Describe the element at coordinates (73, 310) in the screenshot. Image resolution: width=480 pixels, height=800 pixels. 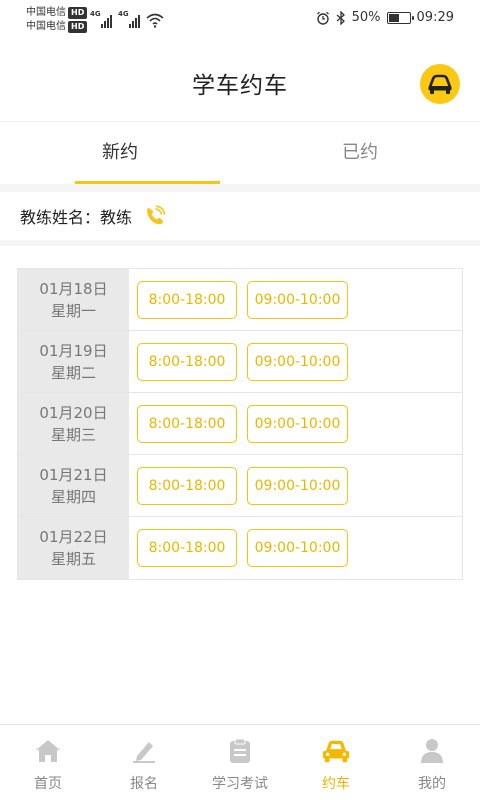
I see `weekday: 星期一` at that location.